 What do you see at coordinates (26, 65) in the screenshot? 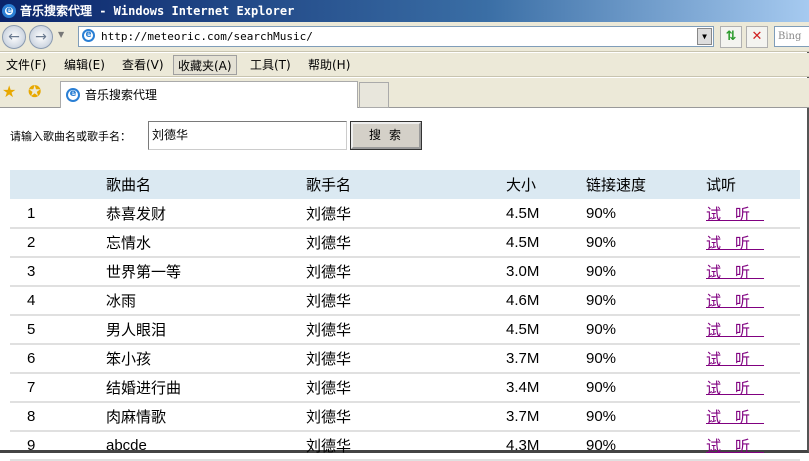
I see `menu-file: 文件(F)` at bounding box center [26, 65].